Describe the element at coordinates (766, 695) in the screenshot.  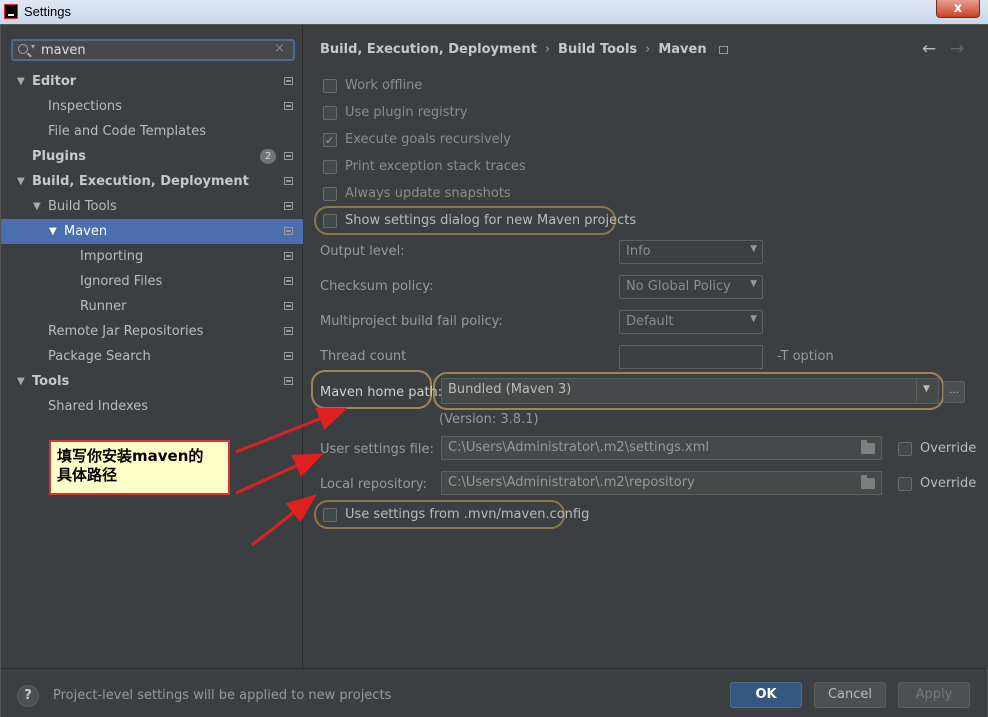
I see `ok-button: OK` at that location.